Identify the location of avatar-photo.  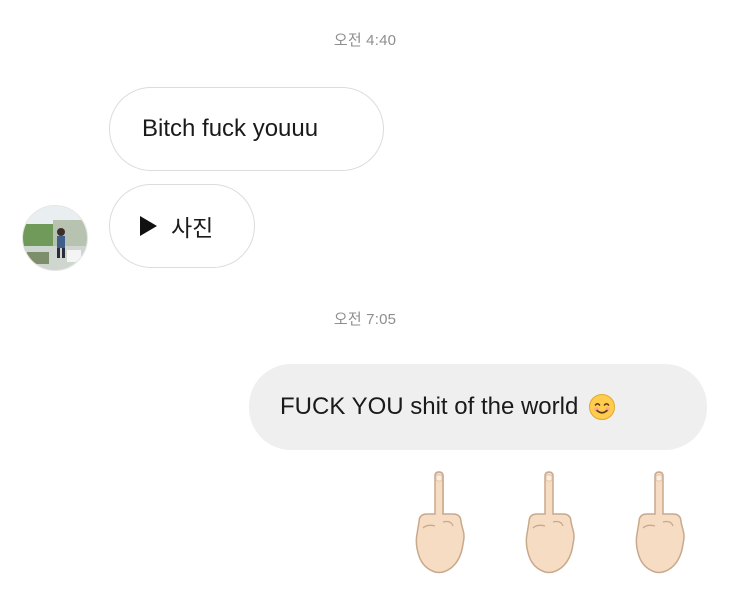
(55, 238).